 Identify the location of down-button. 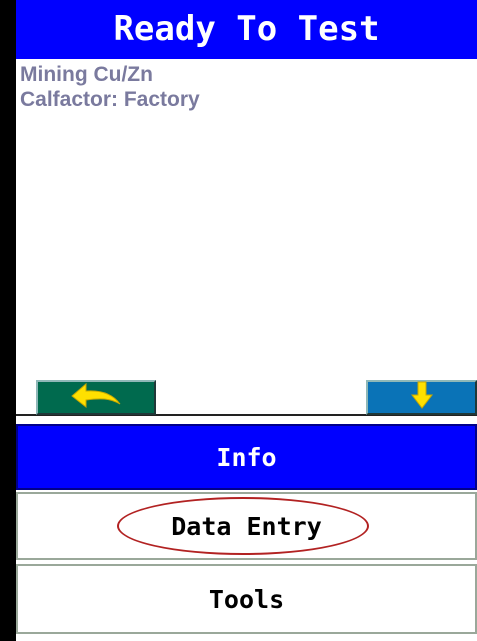
(421, 397).